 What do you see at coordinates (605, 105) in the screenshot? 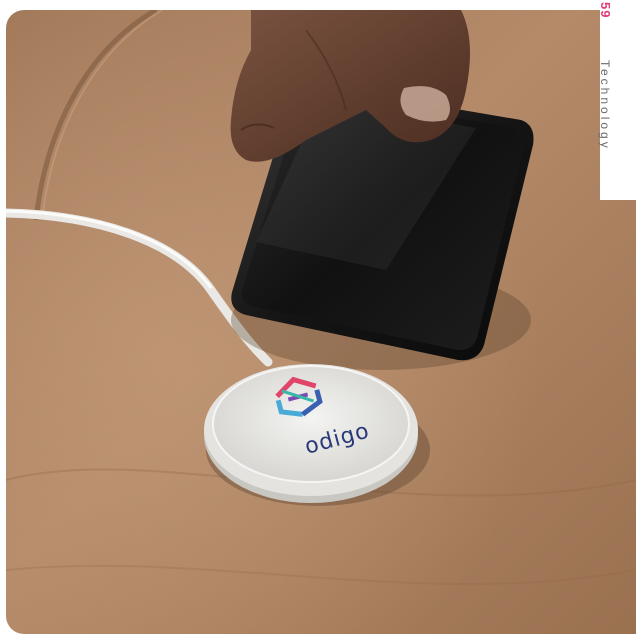
I see `section-label: Technology` at bounding box center [605, 105].